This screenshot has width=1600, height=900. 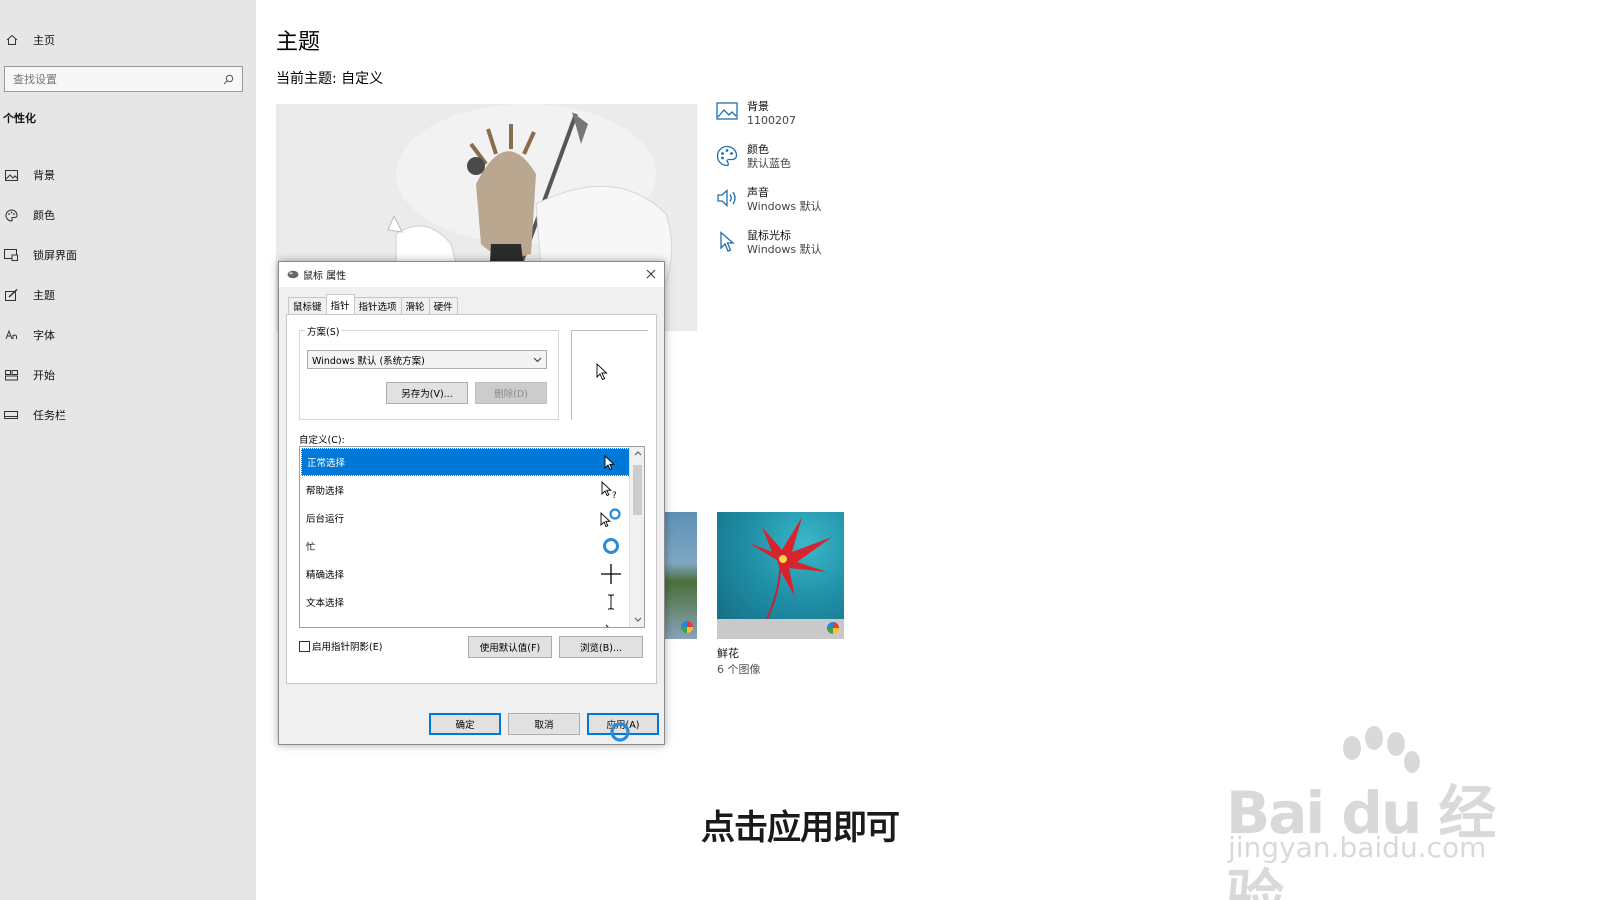 What do you see at coordinates (304, 646) in the screenshot?
I see `checkbox-box` at bounding box center [304, 646].